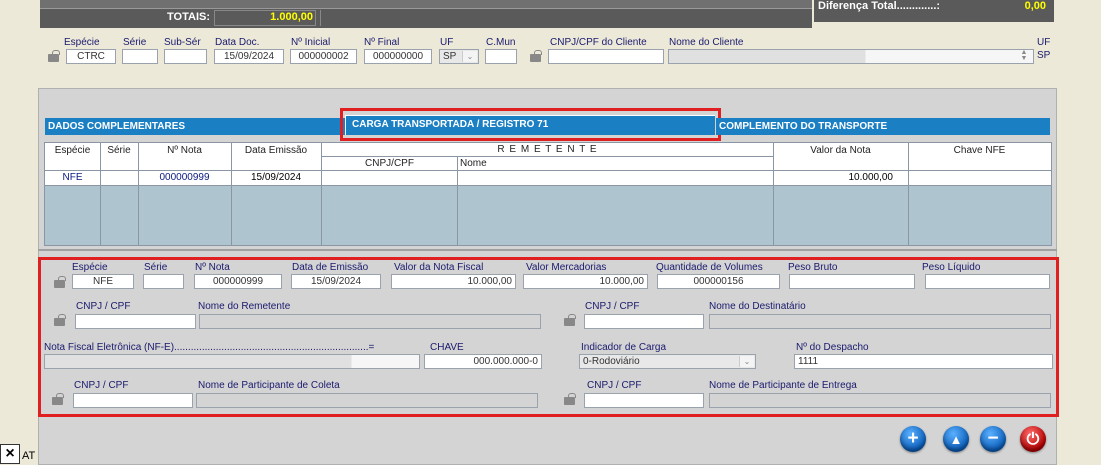  What do you see at coordinates (244, 306) in the screenshot?
I see `detail-nome-rem-label: Nome do Remetente` at bounding box center [244, 306].